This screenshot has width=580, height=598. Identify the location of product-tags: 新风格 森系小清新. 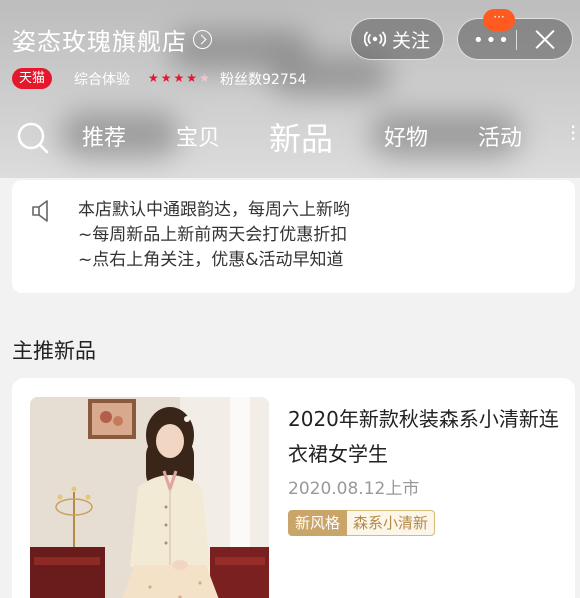
(362, 523).